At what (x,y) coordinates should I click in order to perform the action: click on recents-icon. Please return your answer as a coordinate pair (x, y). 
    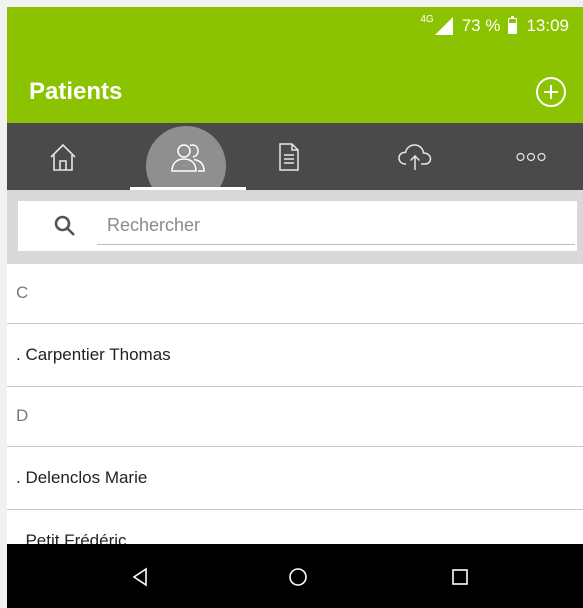
    Looking at the image, I should click on (460, 577).